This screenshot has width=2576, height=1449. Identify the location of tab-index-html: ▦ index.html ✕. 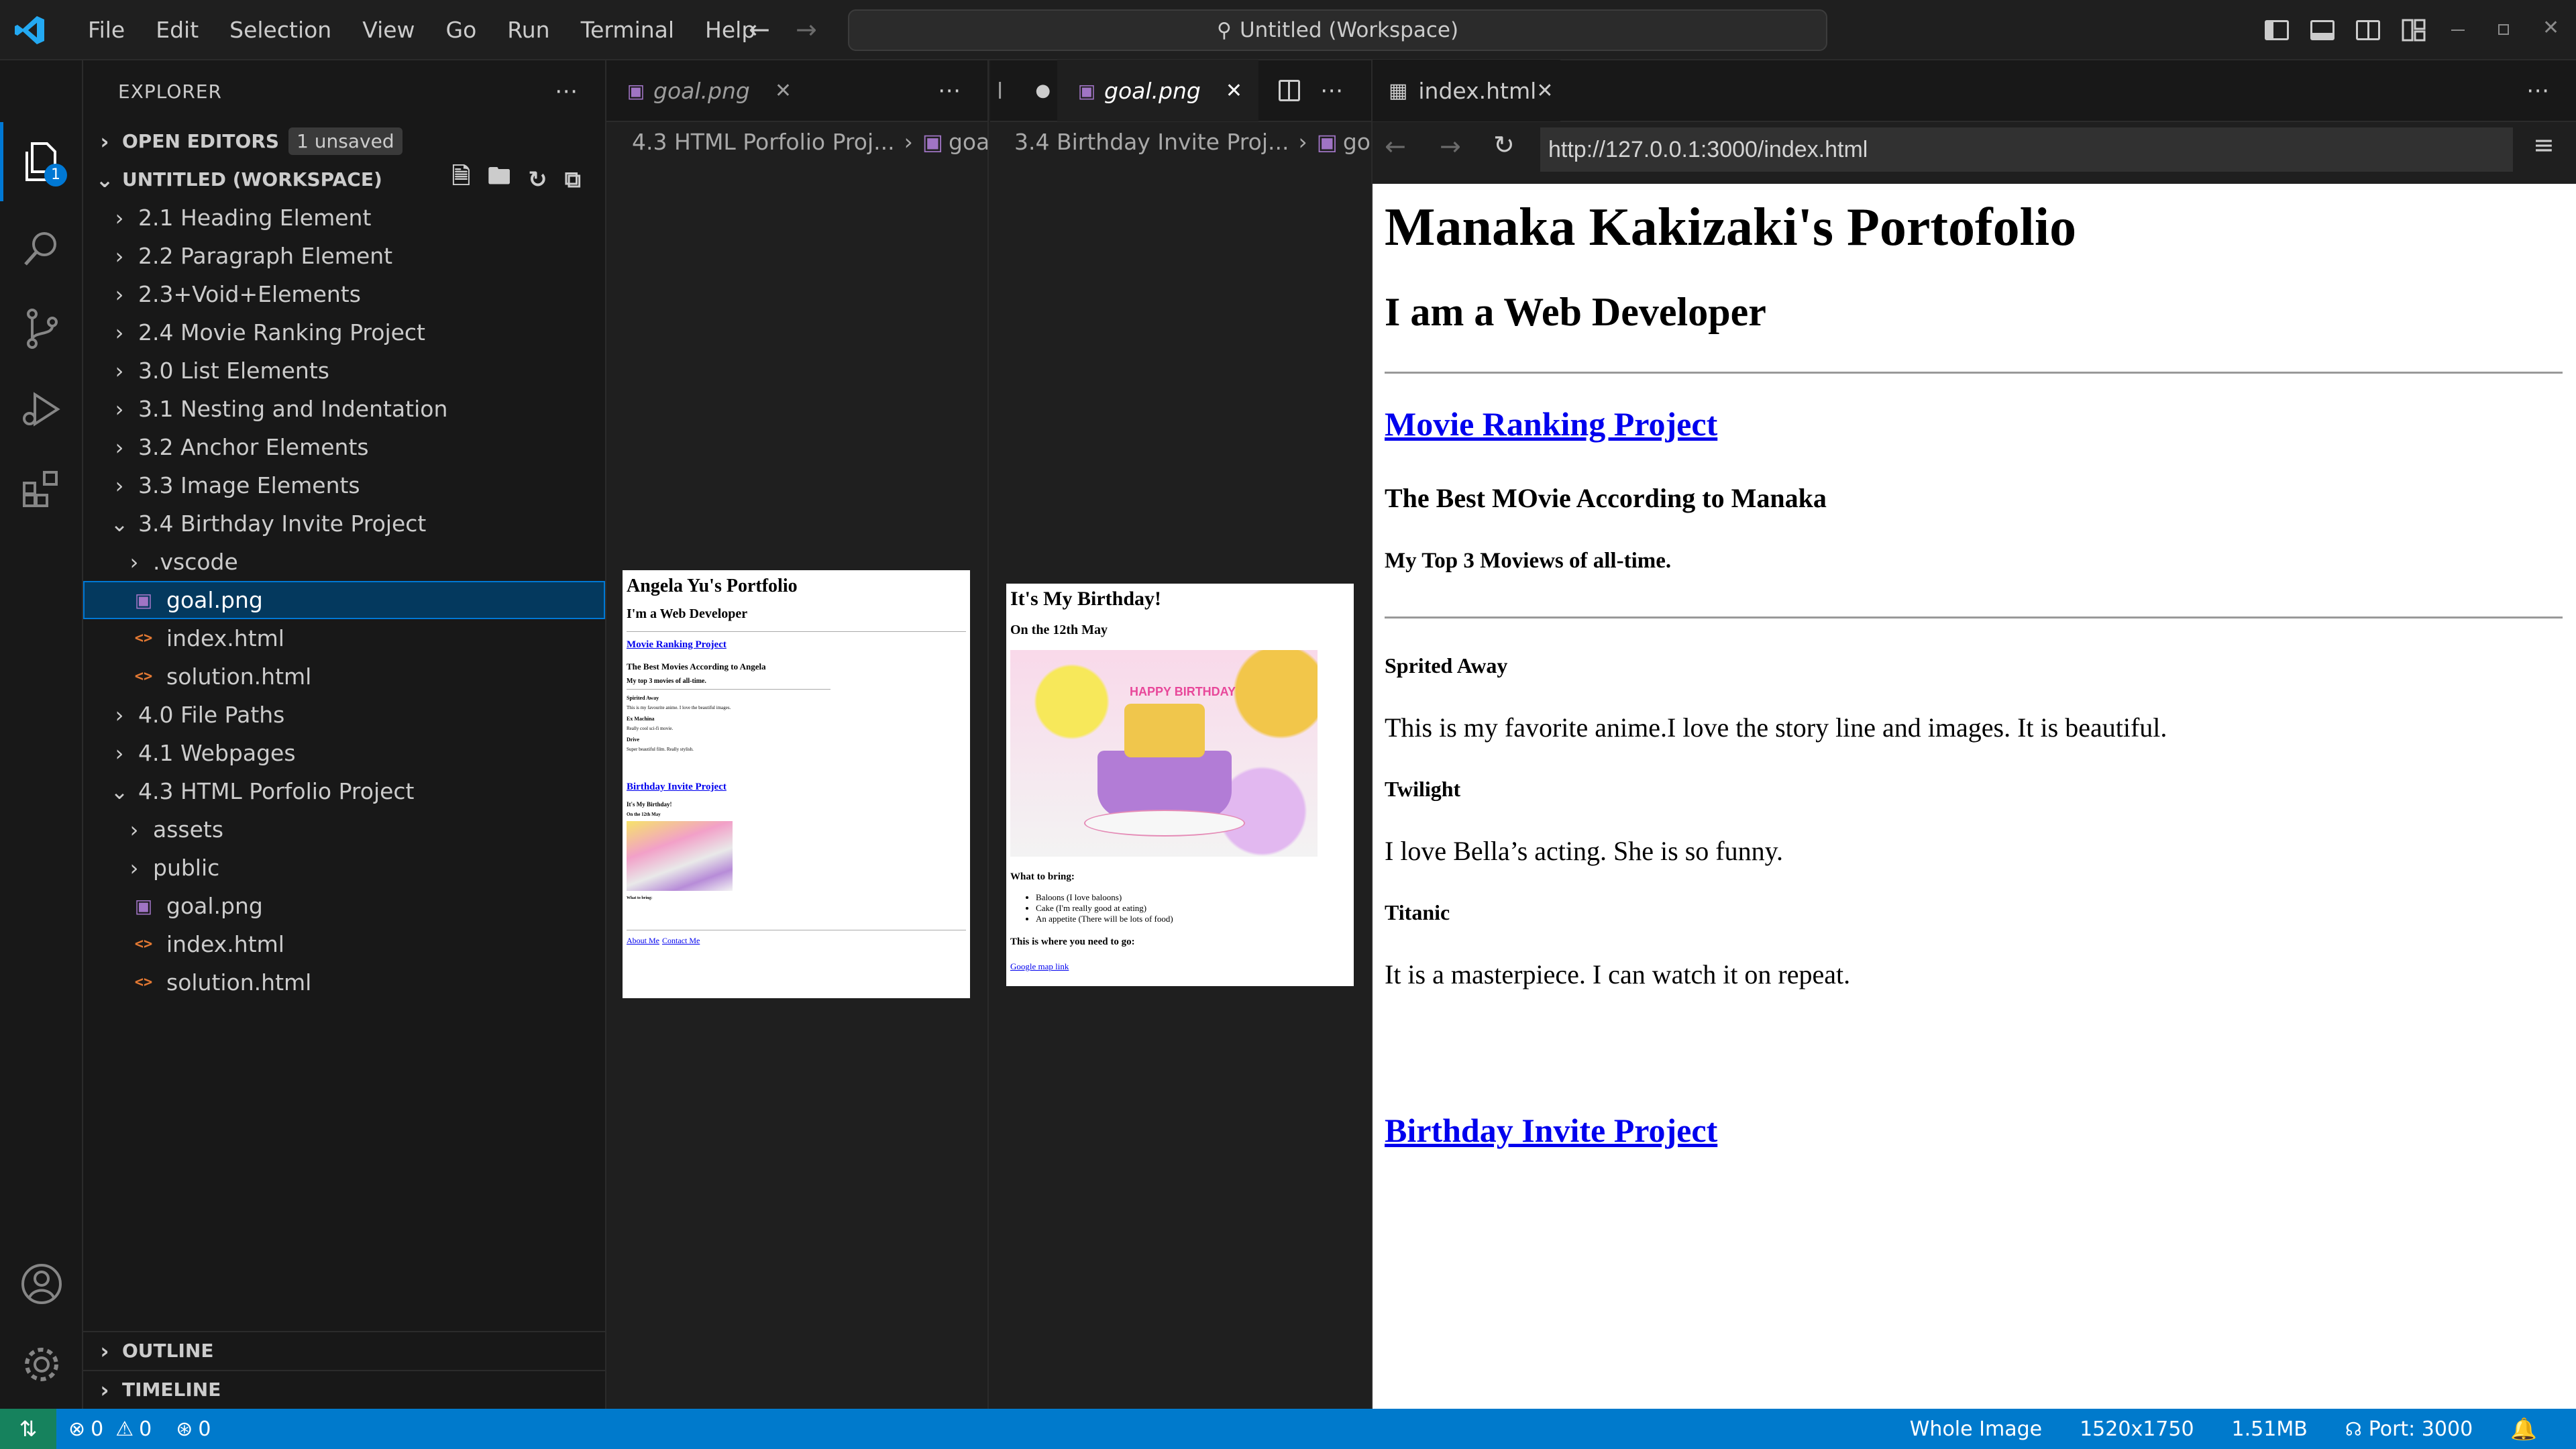
(1466, 90).